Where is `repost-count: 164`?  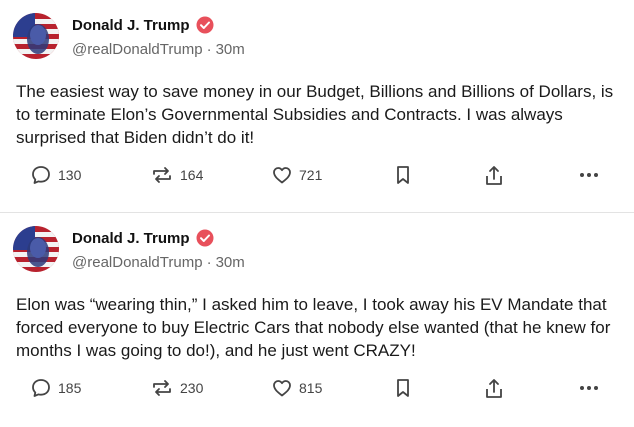 repost-count: 164 is located at coordinates (192, 175).